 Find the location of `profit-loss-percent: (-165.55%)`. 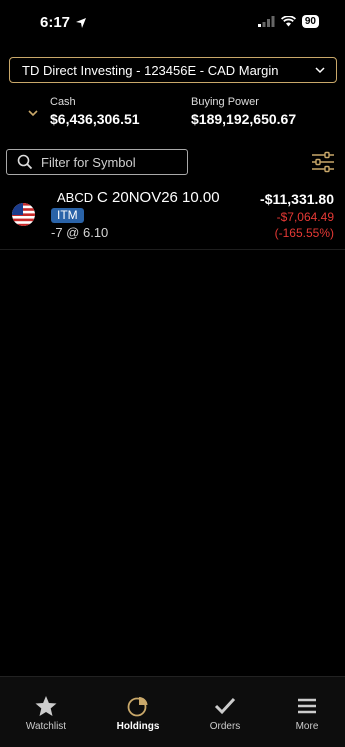

profit-loss-percent: (-165.55%) is located at coordinates (304, 233).